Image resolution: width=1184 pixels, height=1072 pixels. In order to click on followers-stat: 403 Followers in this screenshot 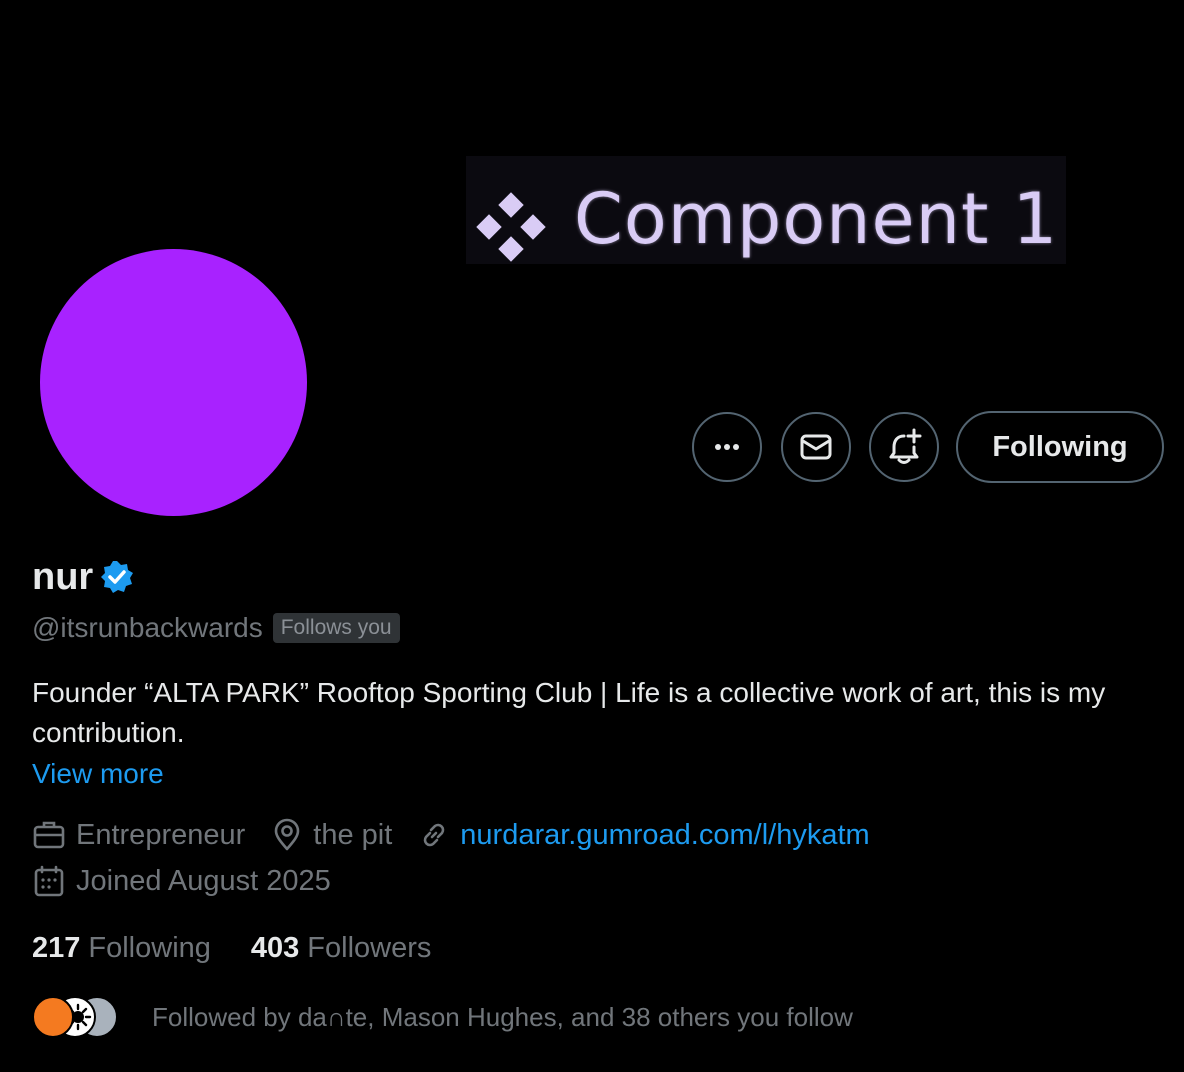, I will do `click(341, 948)`.